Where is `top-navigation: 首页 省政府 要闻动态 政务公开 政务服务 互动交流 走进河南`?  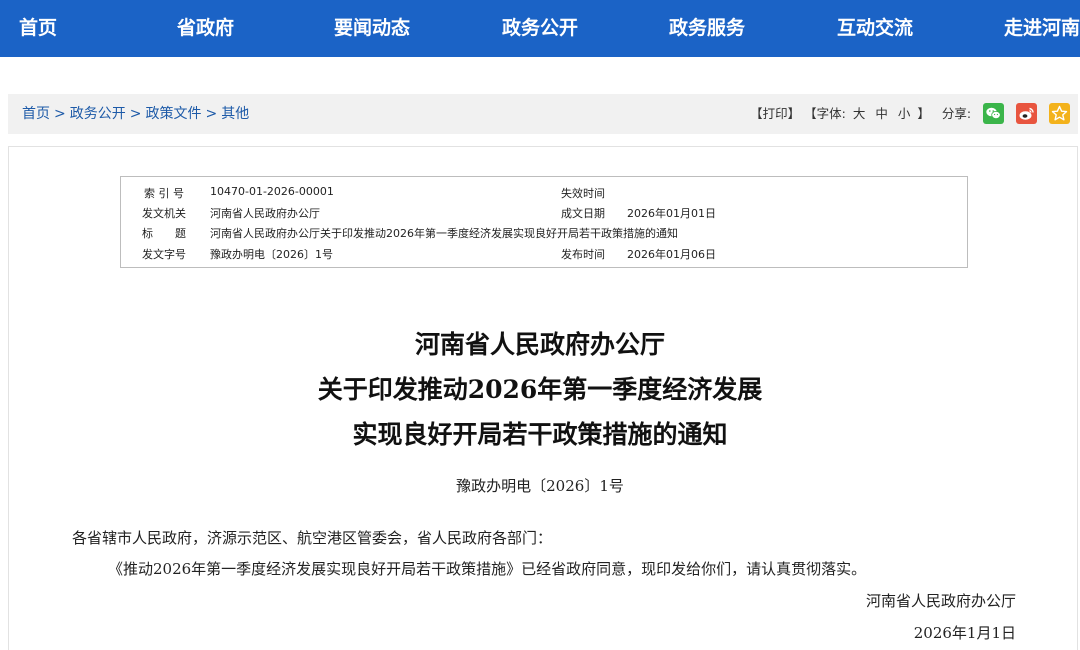
top-navigation: 首页 省政府 要闻动态 政务公开 政务服务 互动交流 走进河南 is located at coordinates (540, 28).